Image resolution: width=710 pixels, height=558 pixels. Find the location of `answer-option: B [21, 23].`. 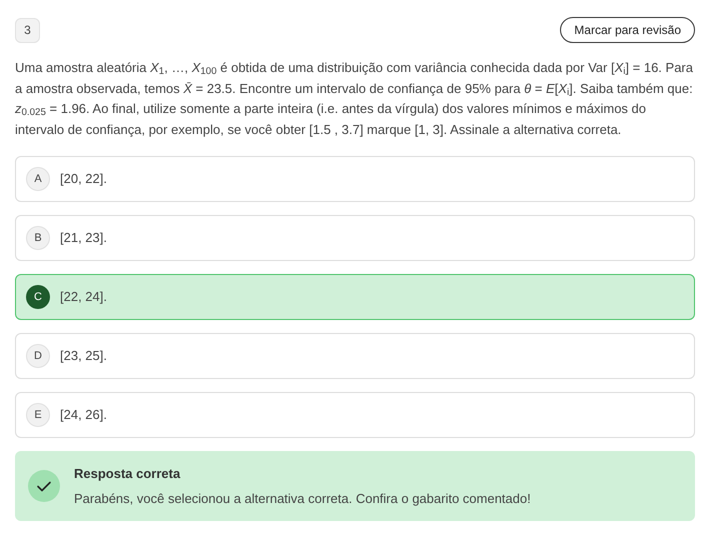

answer-option: B [21, 23]. is located at coordinates (355, 238).